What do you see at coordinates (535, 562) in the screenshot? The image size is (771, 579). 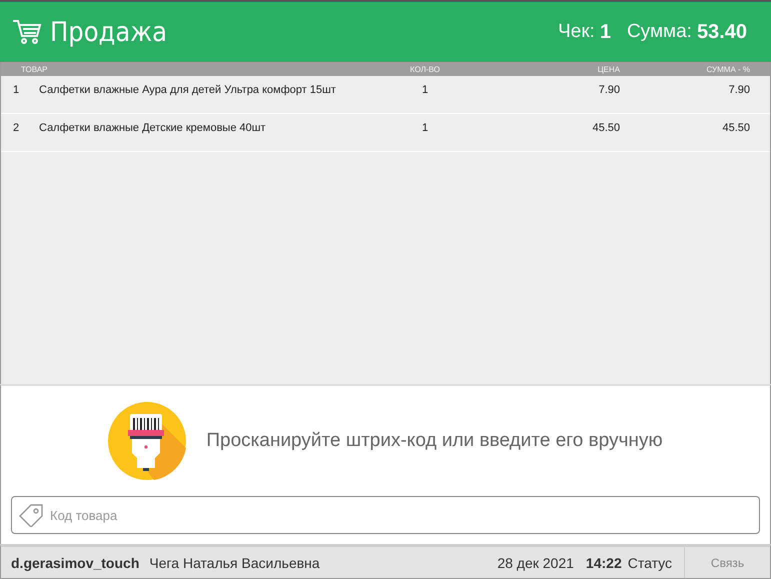 I see `date-text: 28 дек 2021` at bounding box center [535, 562].